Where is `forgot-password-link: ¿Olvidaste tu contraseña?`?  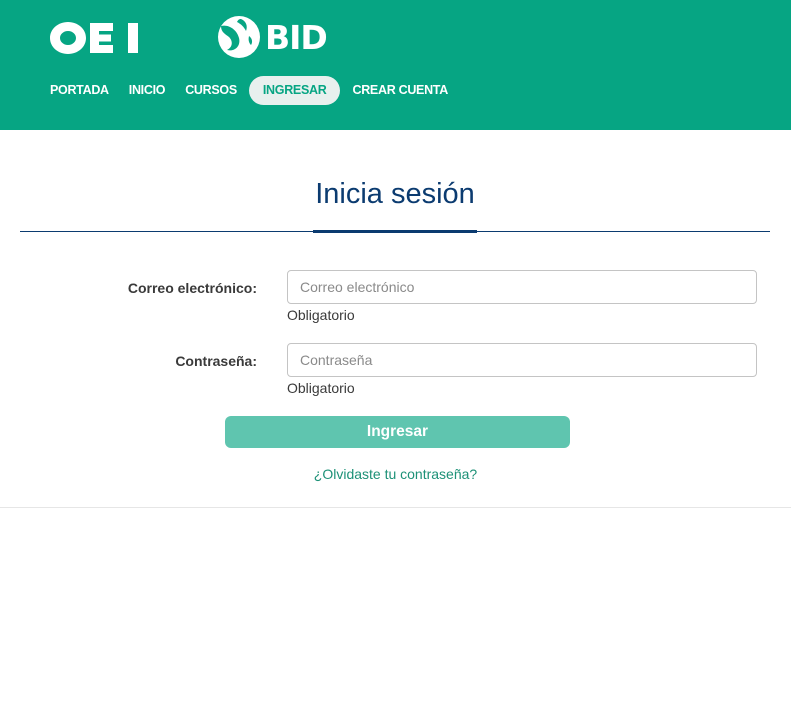
forgot-password-link: ¿Olvidaste tu contraseña? is located at coordinates (395, 474).